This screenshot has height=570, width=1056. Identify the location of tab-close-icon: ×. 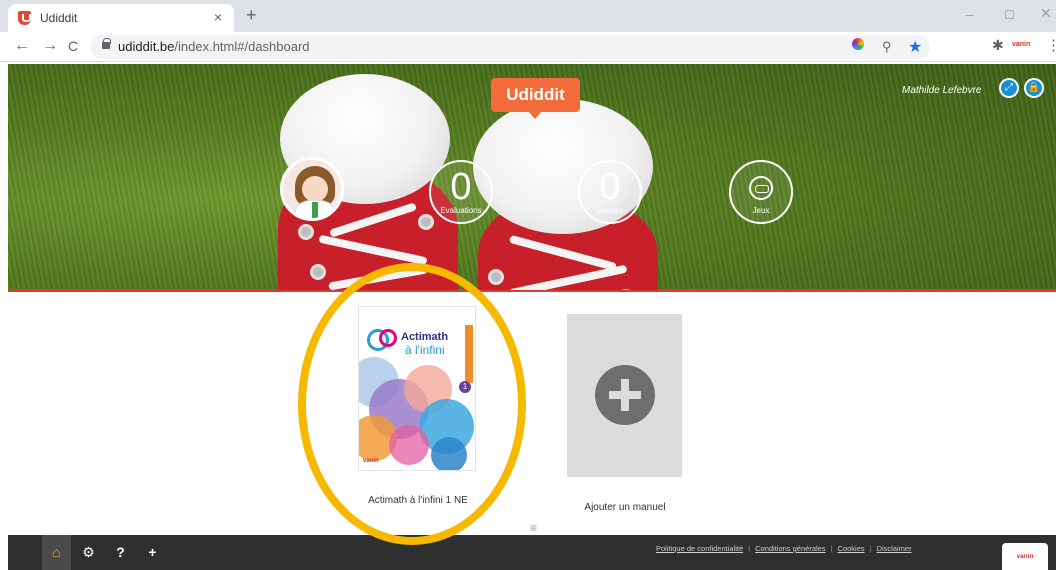
(218, 17).